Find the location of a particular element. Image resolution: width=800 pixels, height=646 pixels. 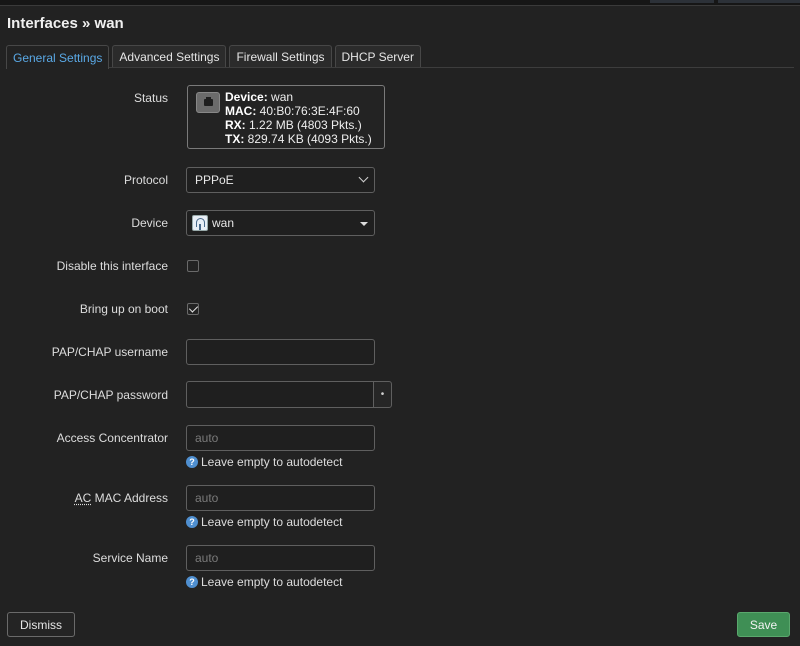

ac-abbreviation: AC is located at coordinates (83, 498).